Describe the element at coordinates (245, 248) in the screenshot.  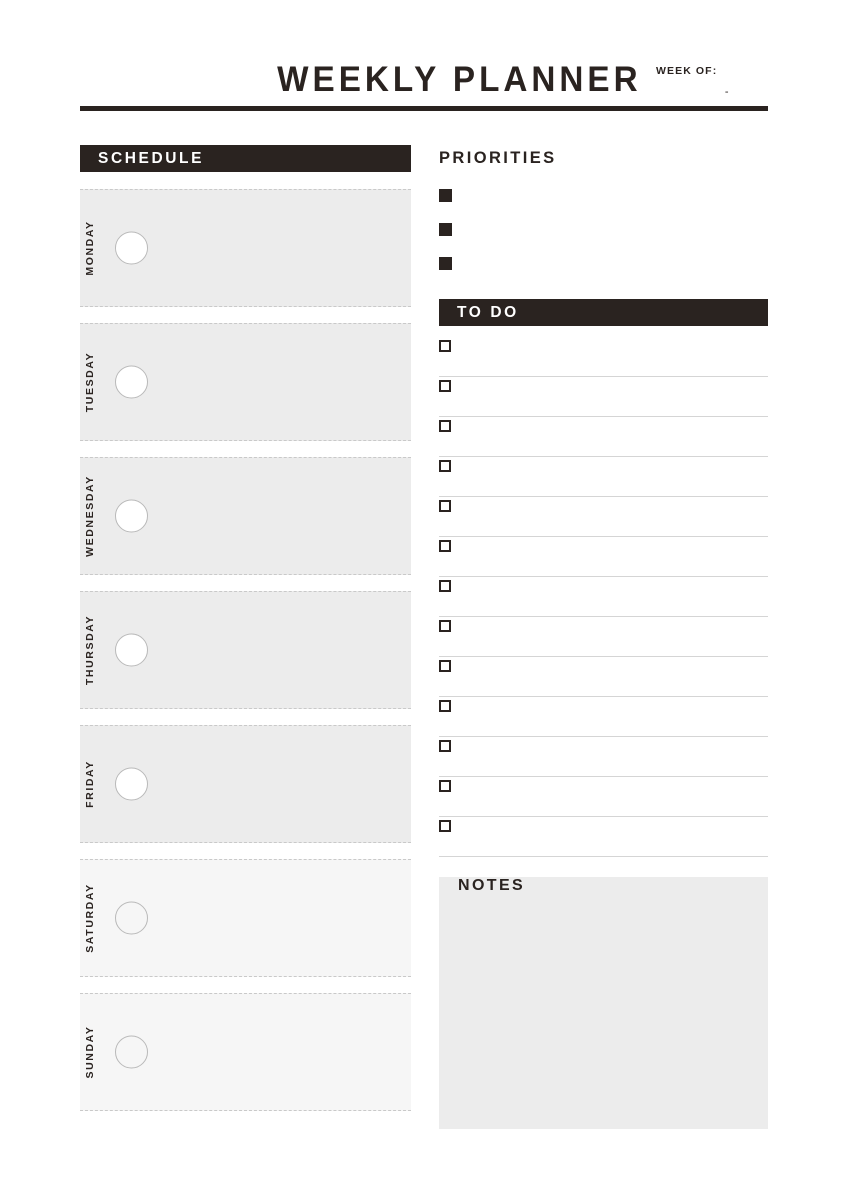
I see `day-block-monday: MONDAY` at that location.